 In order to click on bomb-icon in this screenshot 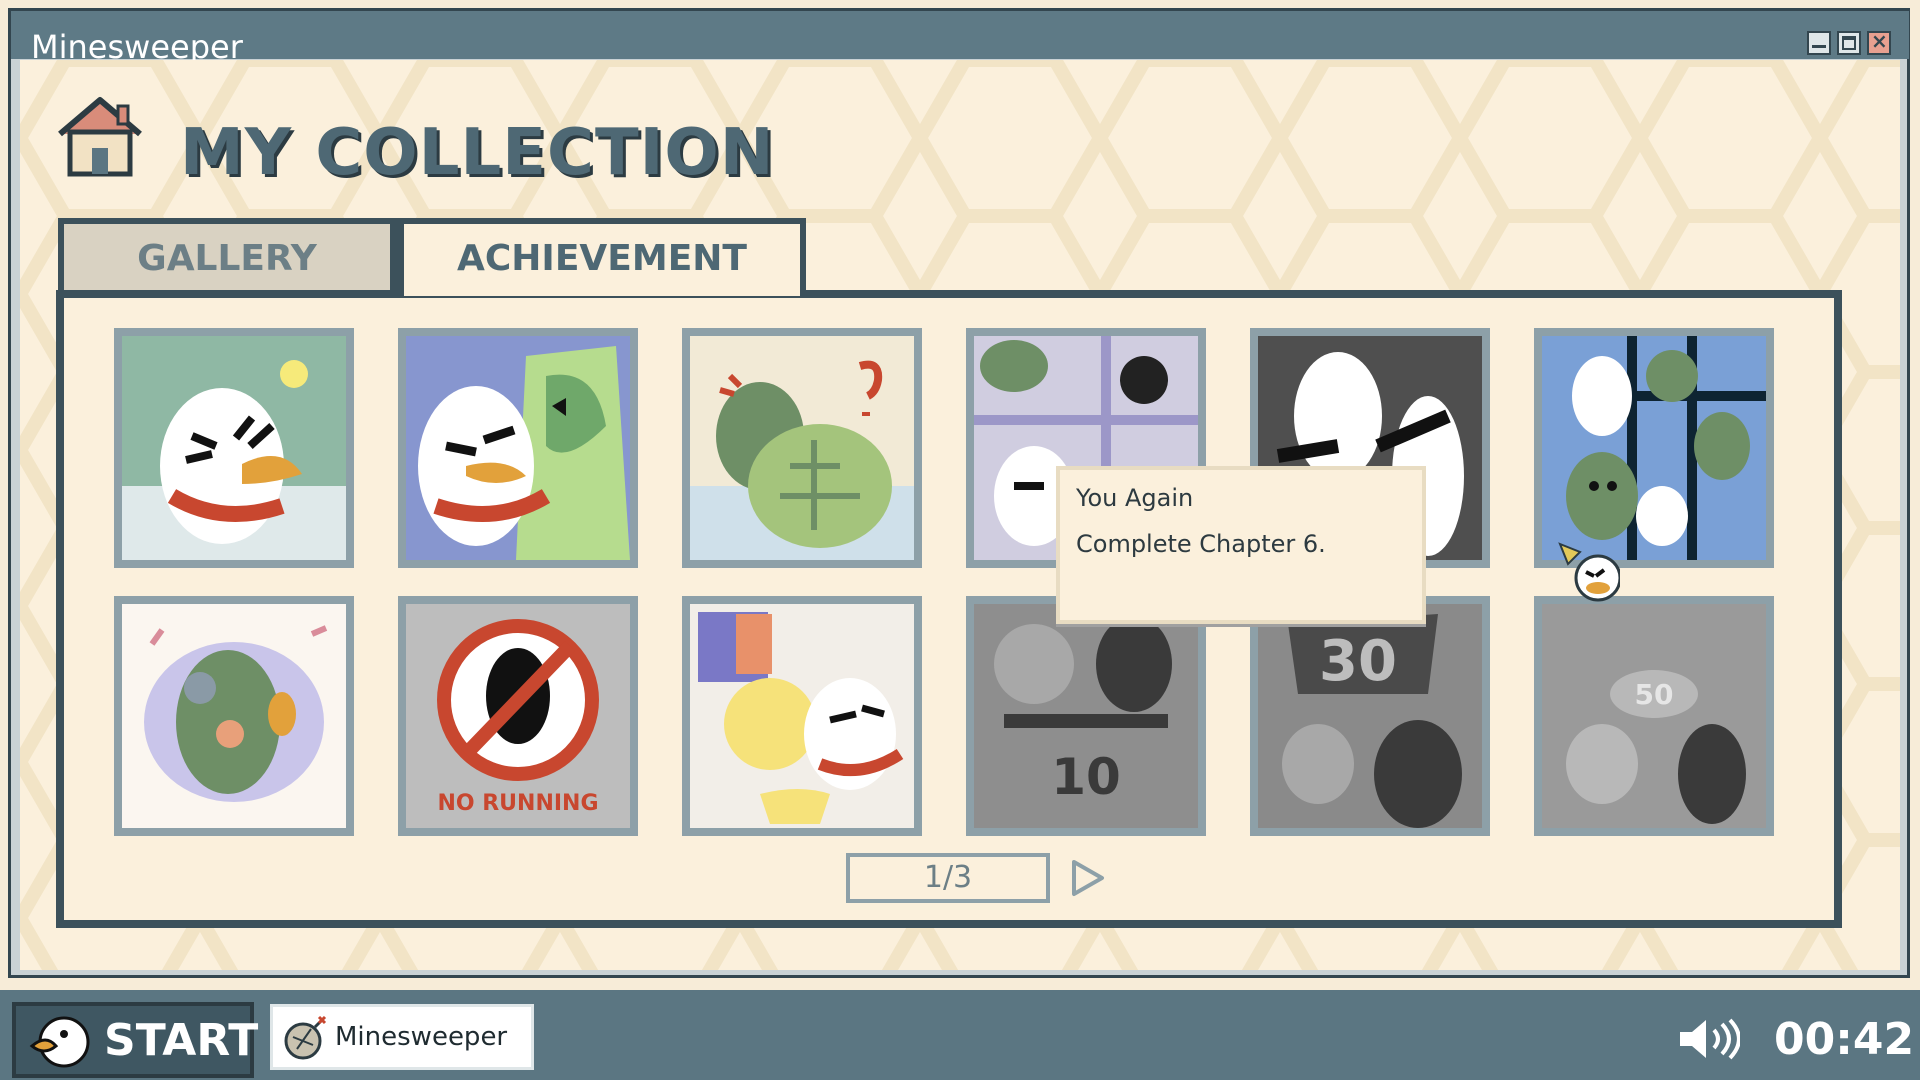, I will do `click(305, 1037)`.